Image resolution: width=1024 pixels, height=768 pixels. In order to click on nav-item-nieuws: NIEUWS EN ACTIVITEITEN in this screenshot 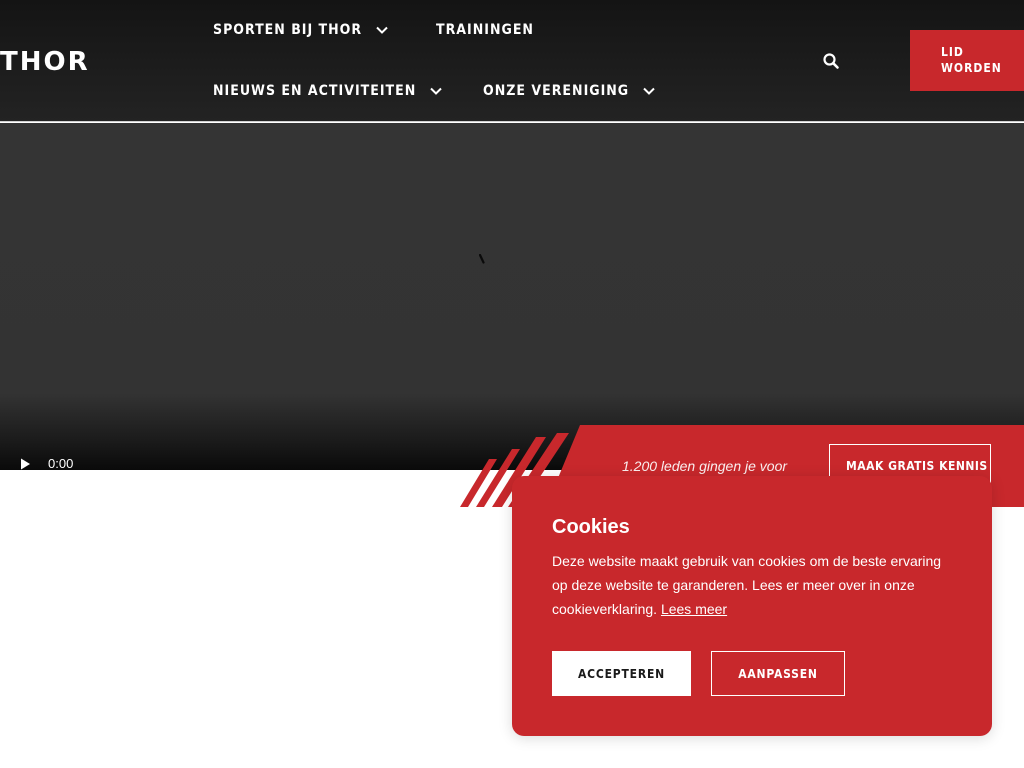, I will do `click(327, 91)`.